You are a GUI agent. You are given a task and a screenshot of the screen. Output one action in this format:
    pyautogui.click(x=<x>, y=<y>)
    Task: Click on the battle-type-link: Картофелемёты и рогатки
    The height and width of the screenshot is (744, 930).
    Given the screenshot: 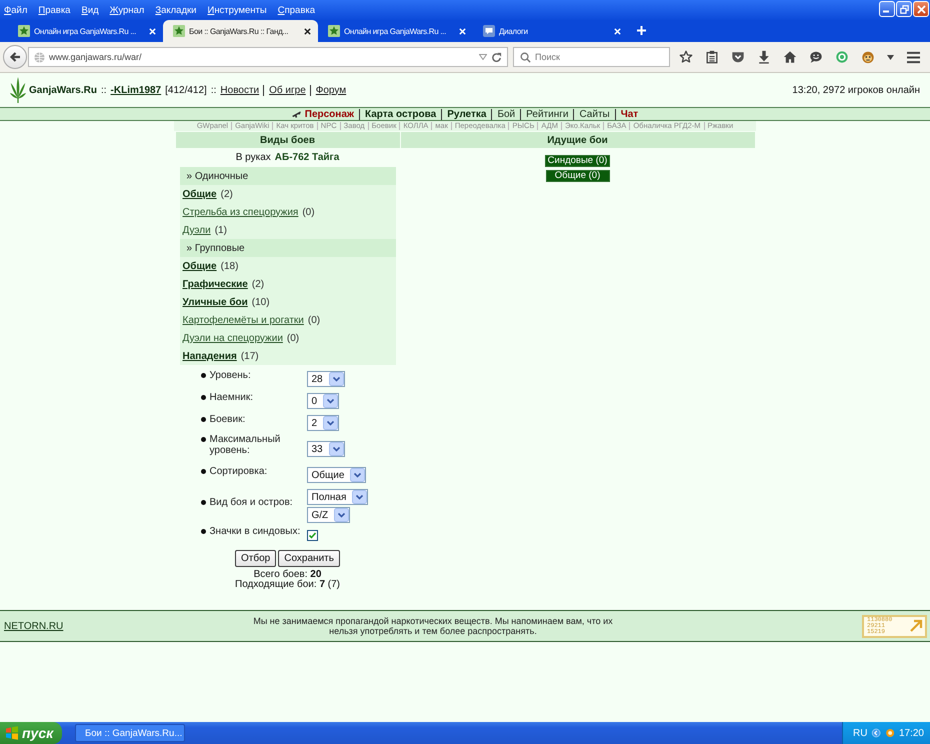 What is the action you would take?
    pyautogui.click(x=243, y=320)
    